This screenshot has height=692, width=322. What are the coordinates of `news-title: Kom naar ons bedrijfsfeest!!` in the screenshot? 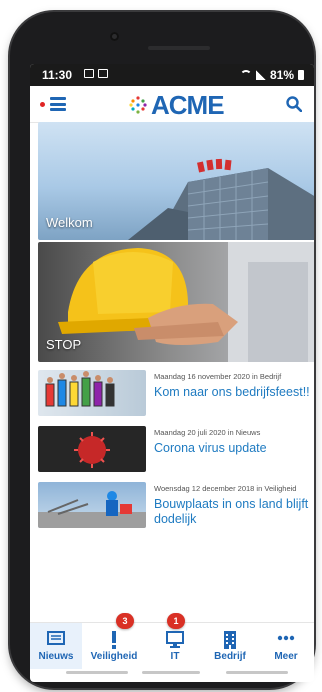 It's located at (234, 392).